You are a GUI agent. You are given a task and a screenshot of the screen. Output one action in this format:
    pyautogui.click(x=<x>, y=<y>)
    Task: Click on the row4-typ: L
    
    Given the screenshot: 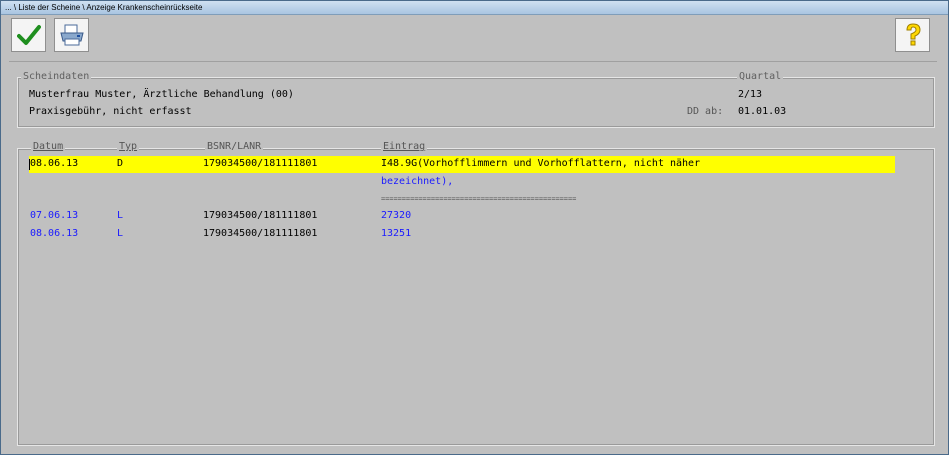 What is the action you would take?
    pyautogui.click(x=120, y=234)
    